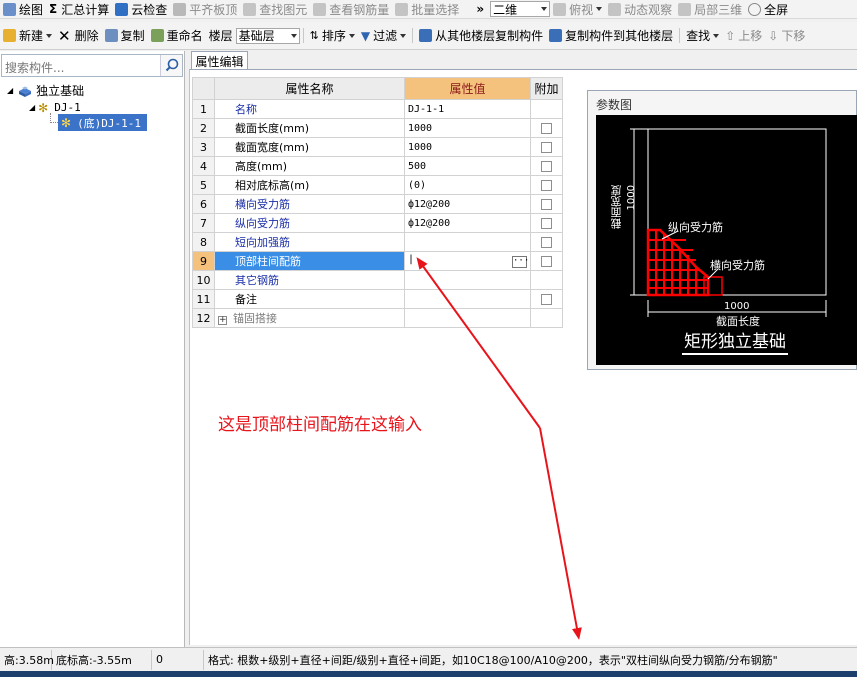  Describe the element at coordinates (428, 674) in the screenshot. I see `taskbar` at that location.